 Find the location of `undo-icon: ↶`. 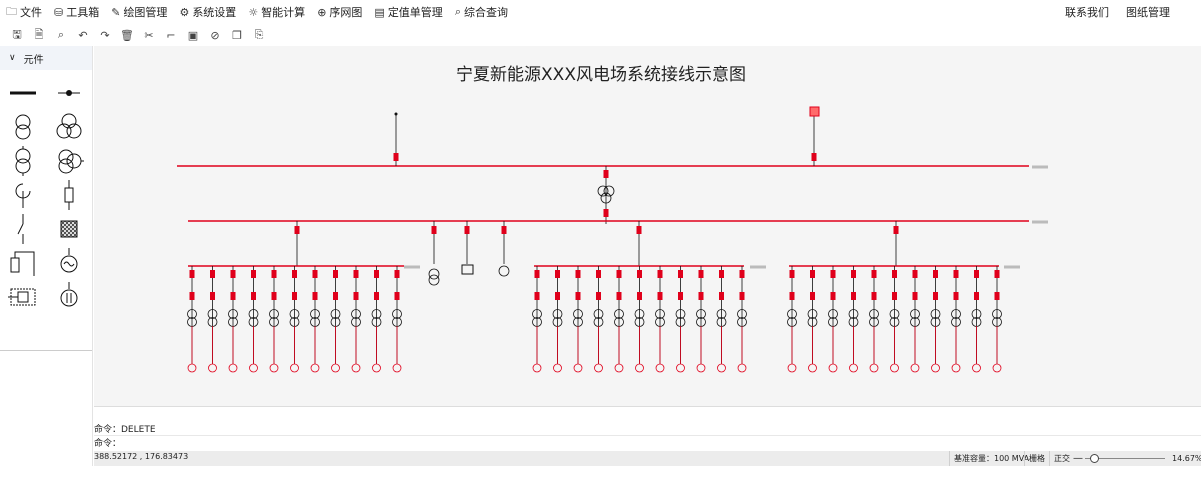

undo-icon: ↶ is located at coordinates (83, 35).